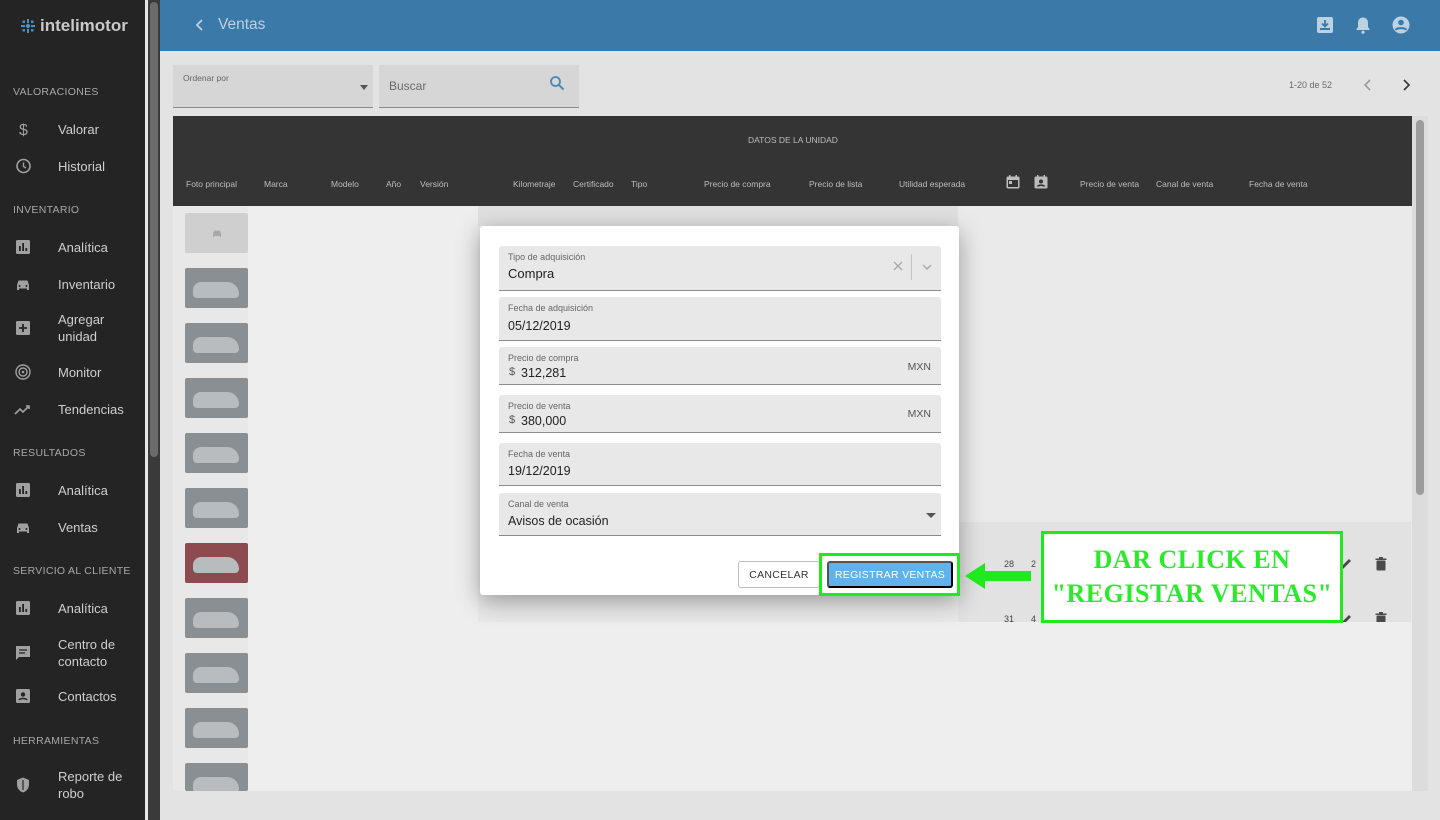 The image size is (1440, 820). I want to click on search-icon, so click(557, 83).